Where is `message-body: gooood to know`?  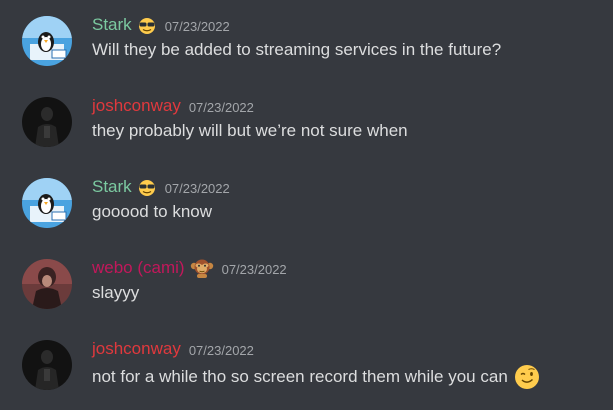
message-body: gooood to know is located at coordinates (152, 211).